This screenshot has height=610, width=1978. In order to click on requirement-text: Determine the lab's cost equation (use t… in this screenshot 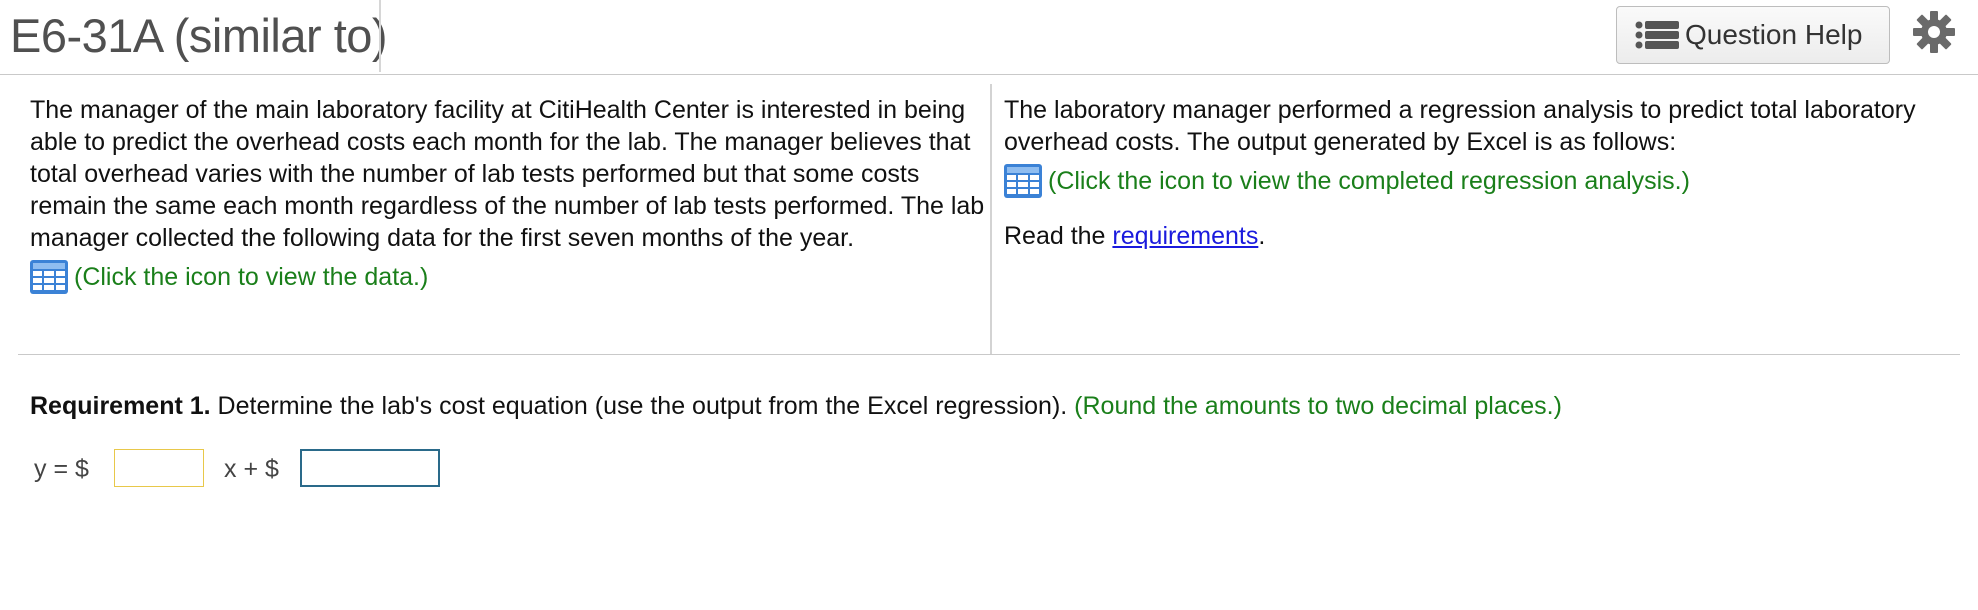, I will do `click(639, 406)`.